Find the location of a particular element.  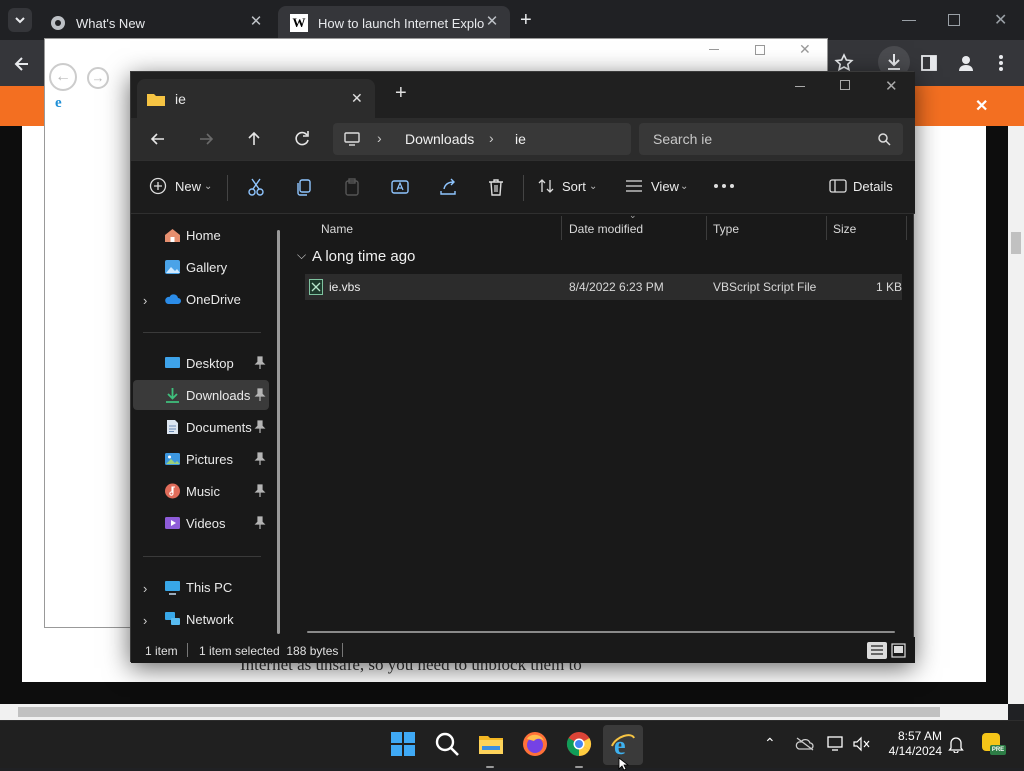

ie-forward-icon: → is located at coordinates (98, 78).